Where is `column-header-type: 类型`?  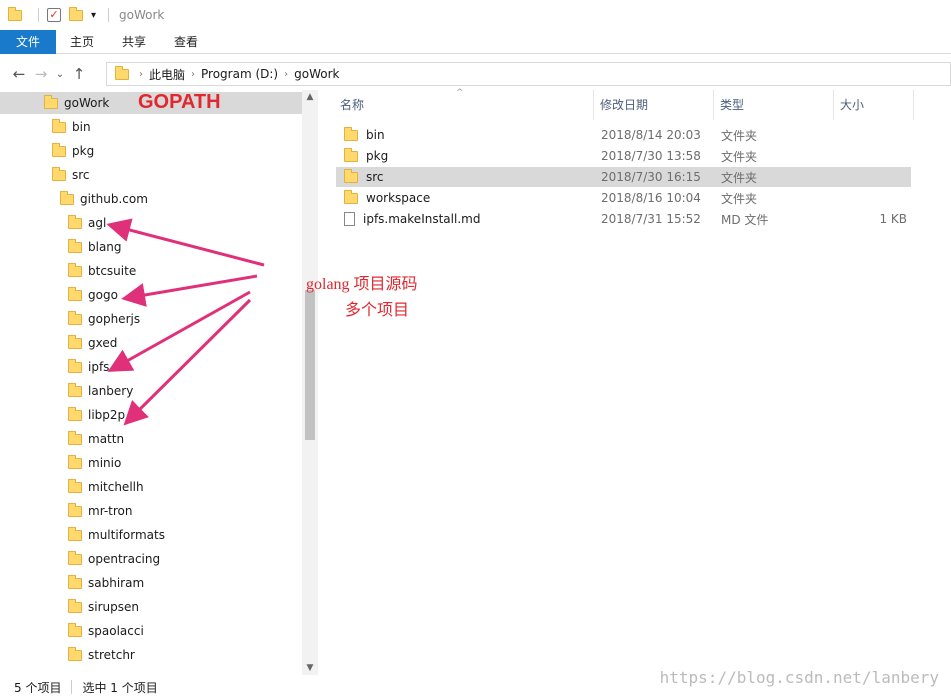 column-header-type: 类型 is located at coordinates (775, 105).